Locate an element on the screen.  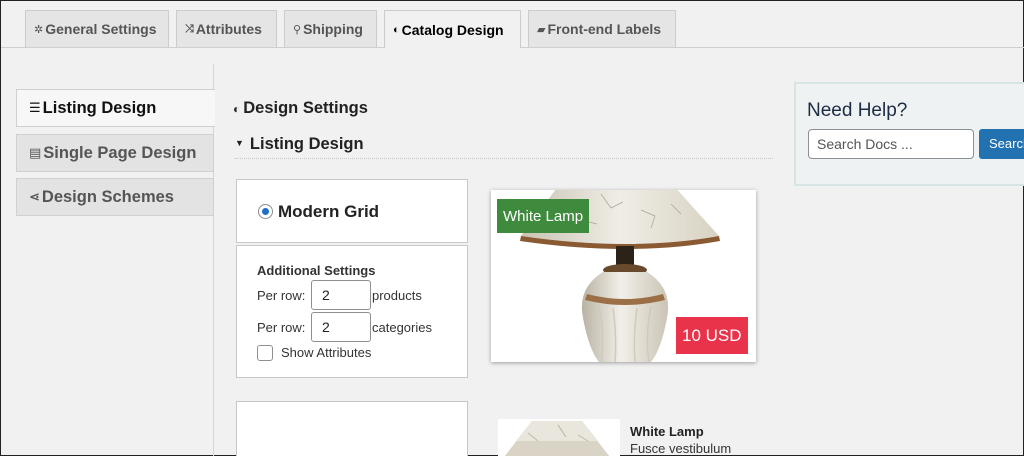
side-tab-single-page-design: ▤ Single Page Design is located at coordinates (115, 153).